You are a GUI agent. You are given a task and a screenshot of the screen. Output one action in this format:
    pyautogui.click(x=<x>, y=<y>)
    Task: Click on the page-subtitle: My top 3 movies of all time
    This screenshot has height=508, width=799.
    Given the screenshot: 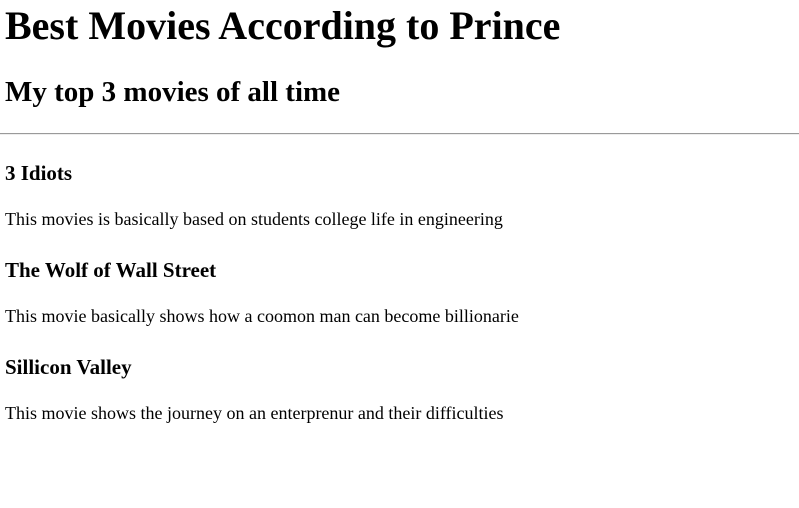 What is the action you would take?
    pyautogui.click(x=173, y=92)
    